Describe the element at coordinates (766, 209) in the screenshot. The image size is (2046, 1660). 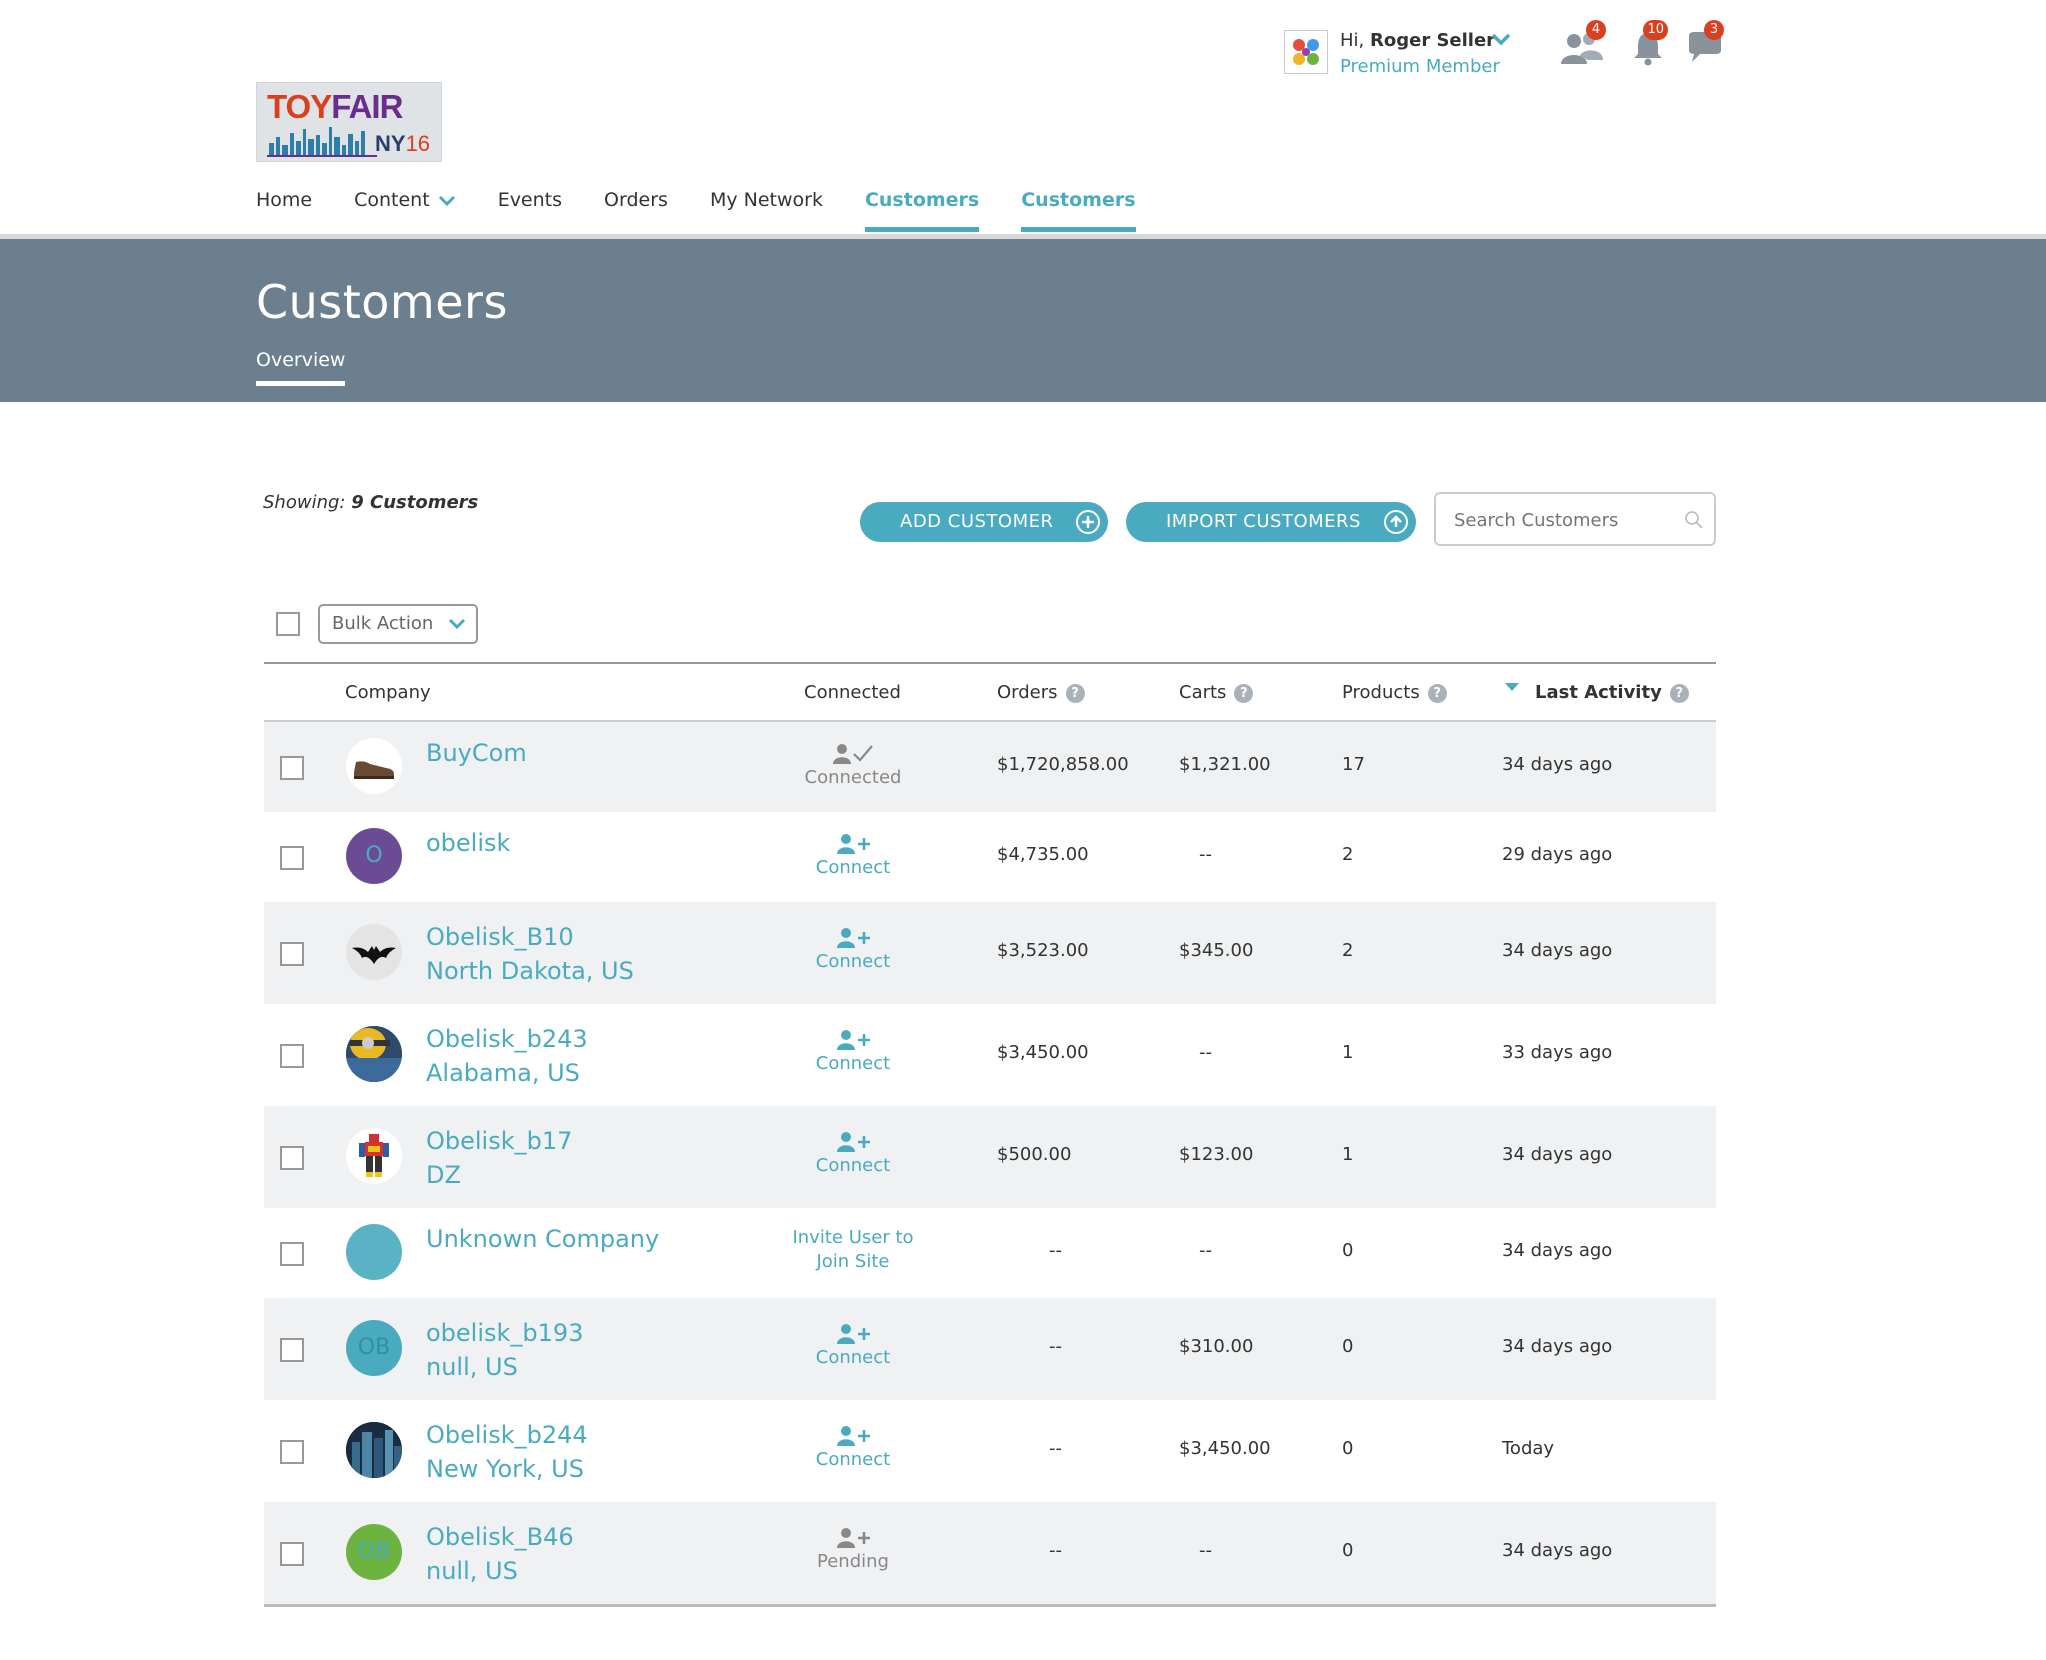
I see `nav-my-network: My Network` at that location.